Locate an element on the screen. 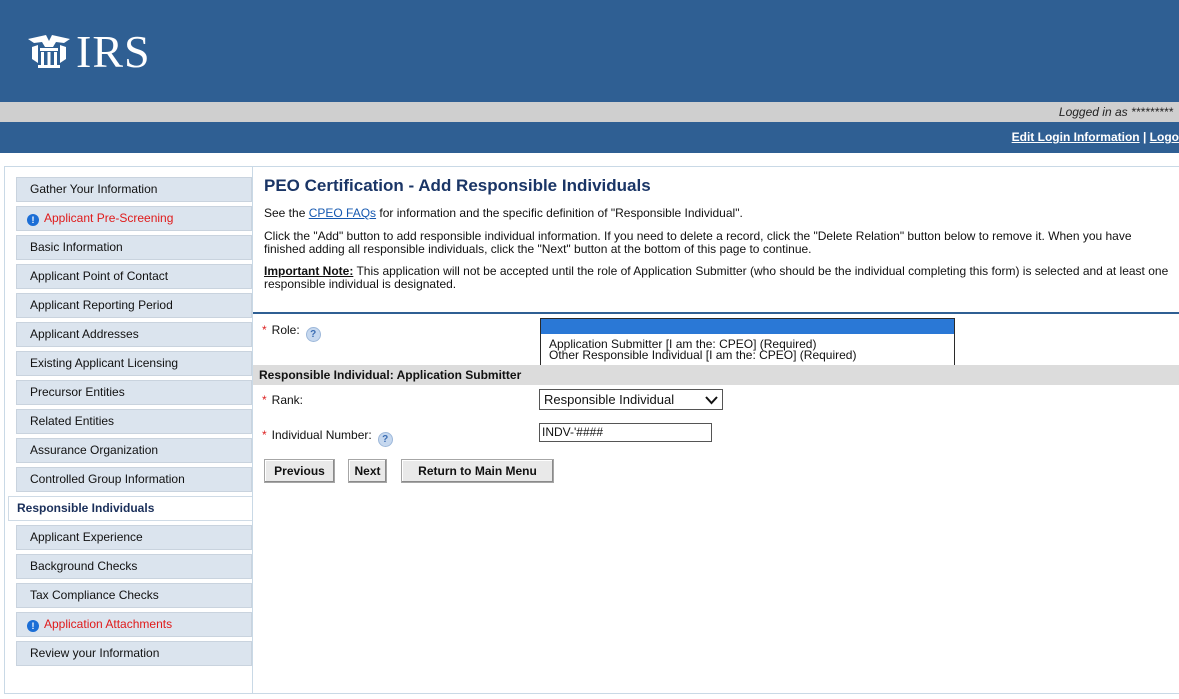 This screenshot has height=699, width=1179. sidebar-item-background-checks: Background Checks is located at coordinates (134, 566).